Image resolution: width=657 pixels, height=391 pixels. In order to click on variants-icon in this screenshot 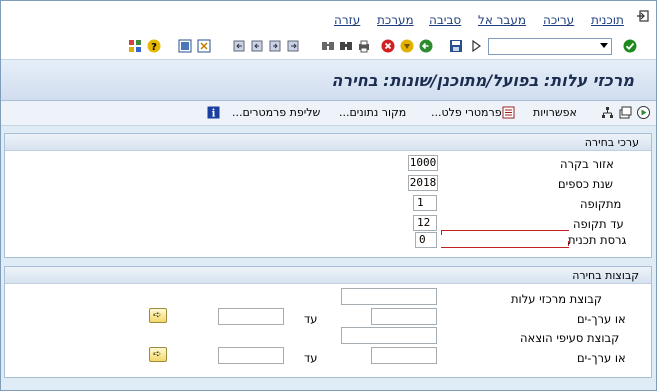, I will do `click(625, 112)`.